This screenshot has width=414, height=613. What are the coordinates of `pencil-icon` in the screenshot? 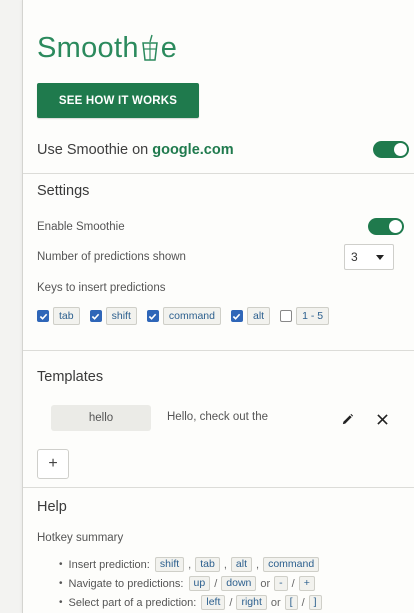 It's located at (347, 418).